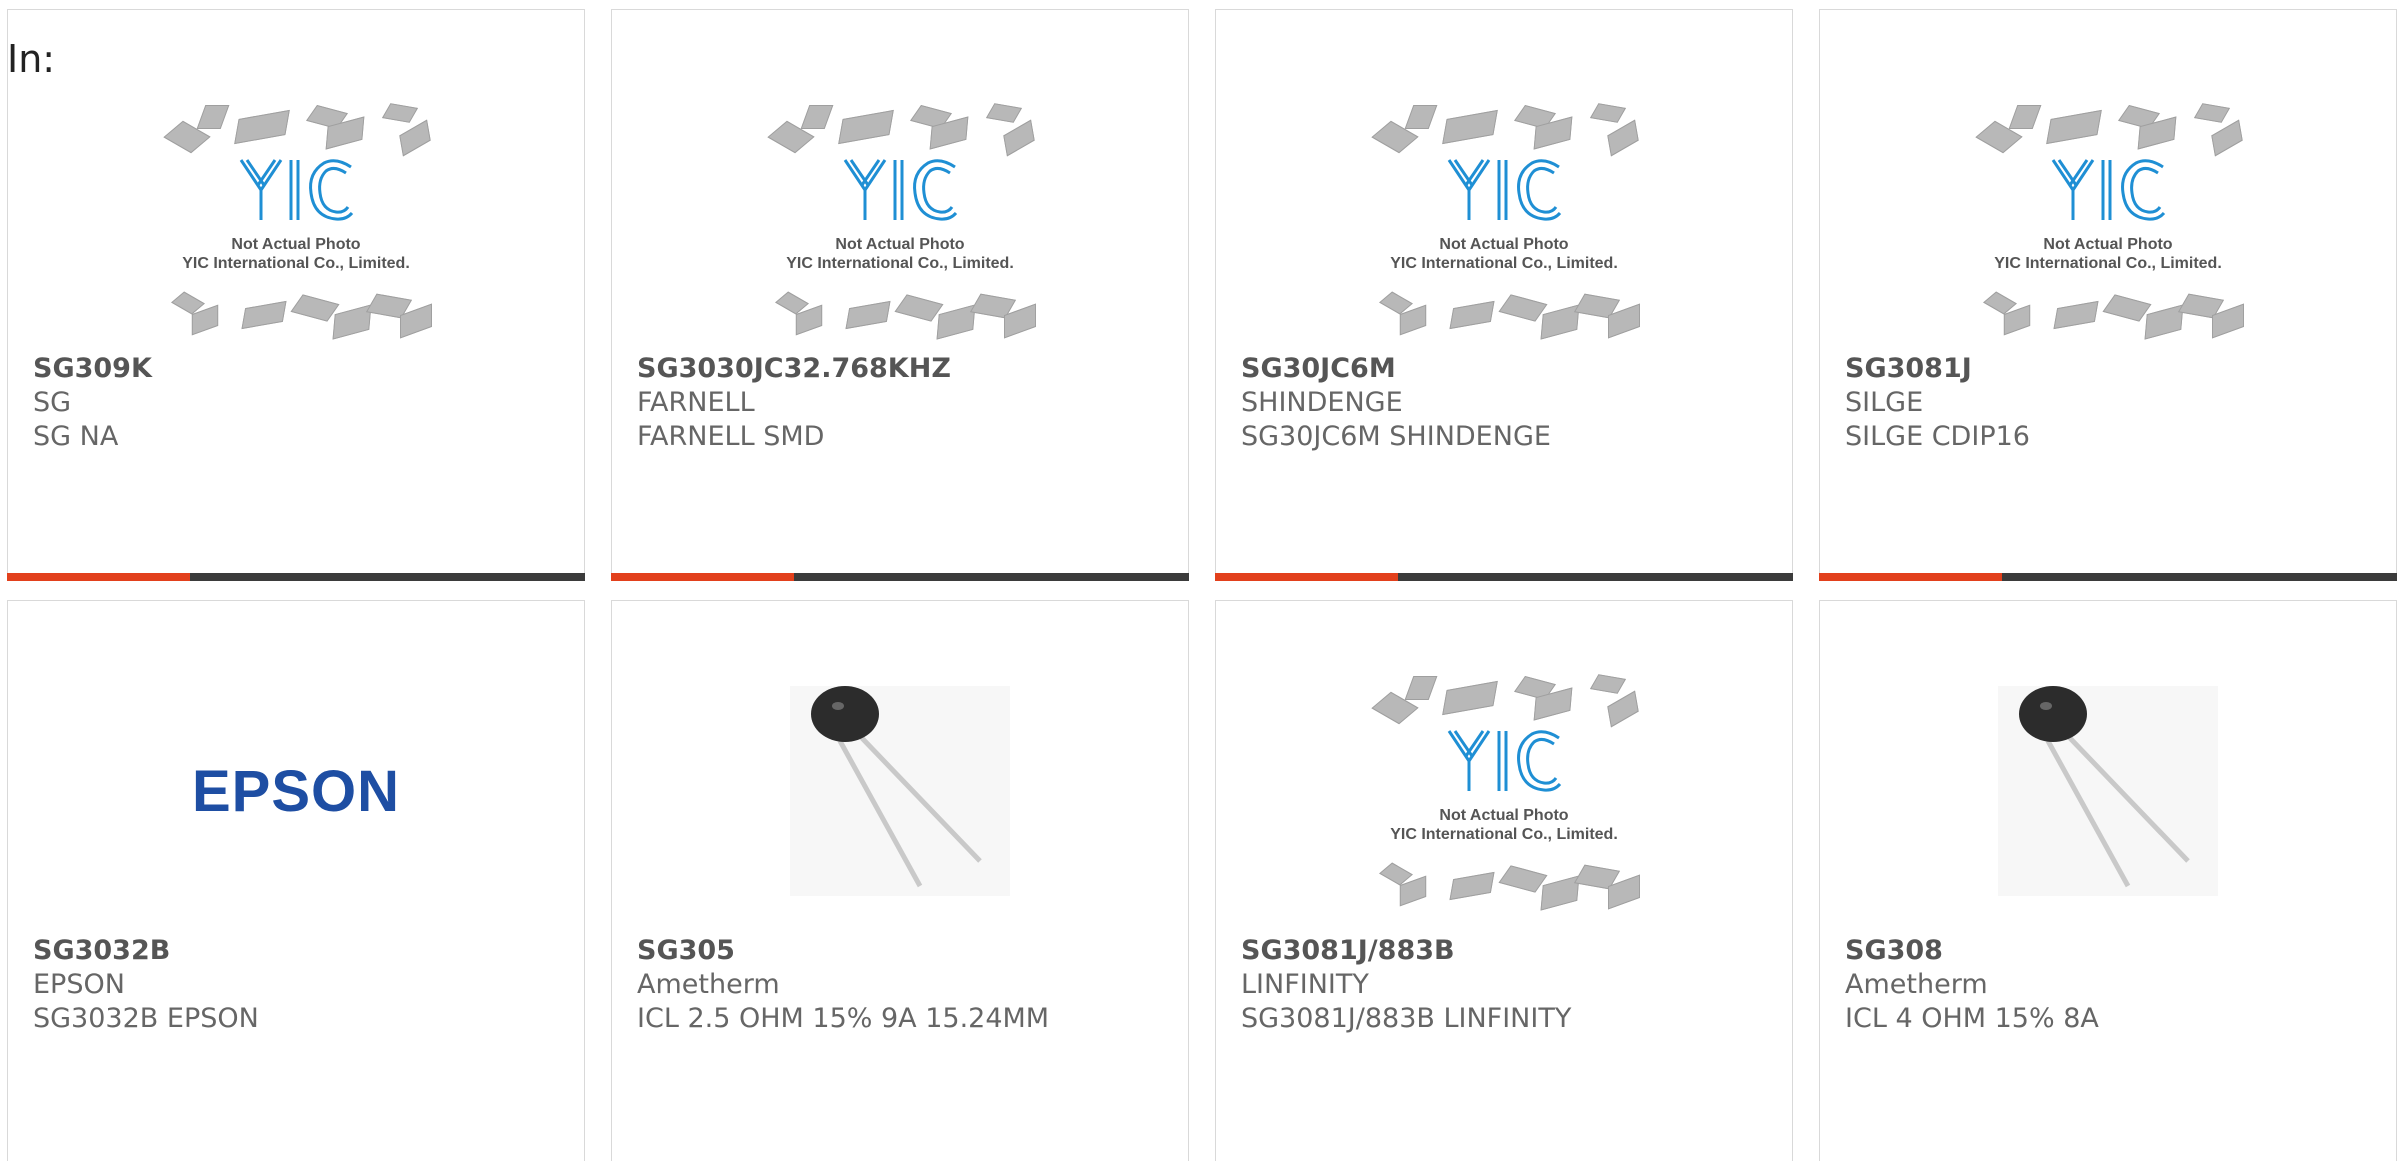 The image size is (2400, 1161). Describe the element at coordinates (31, 59) in the screenshot. I see `in-label: In:` at that location.